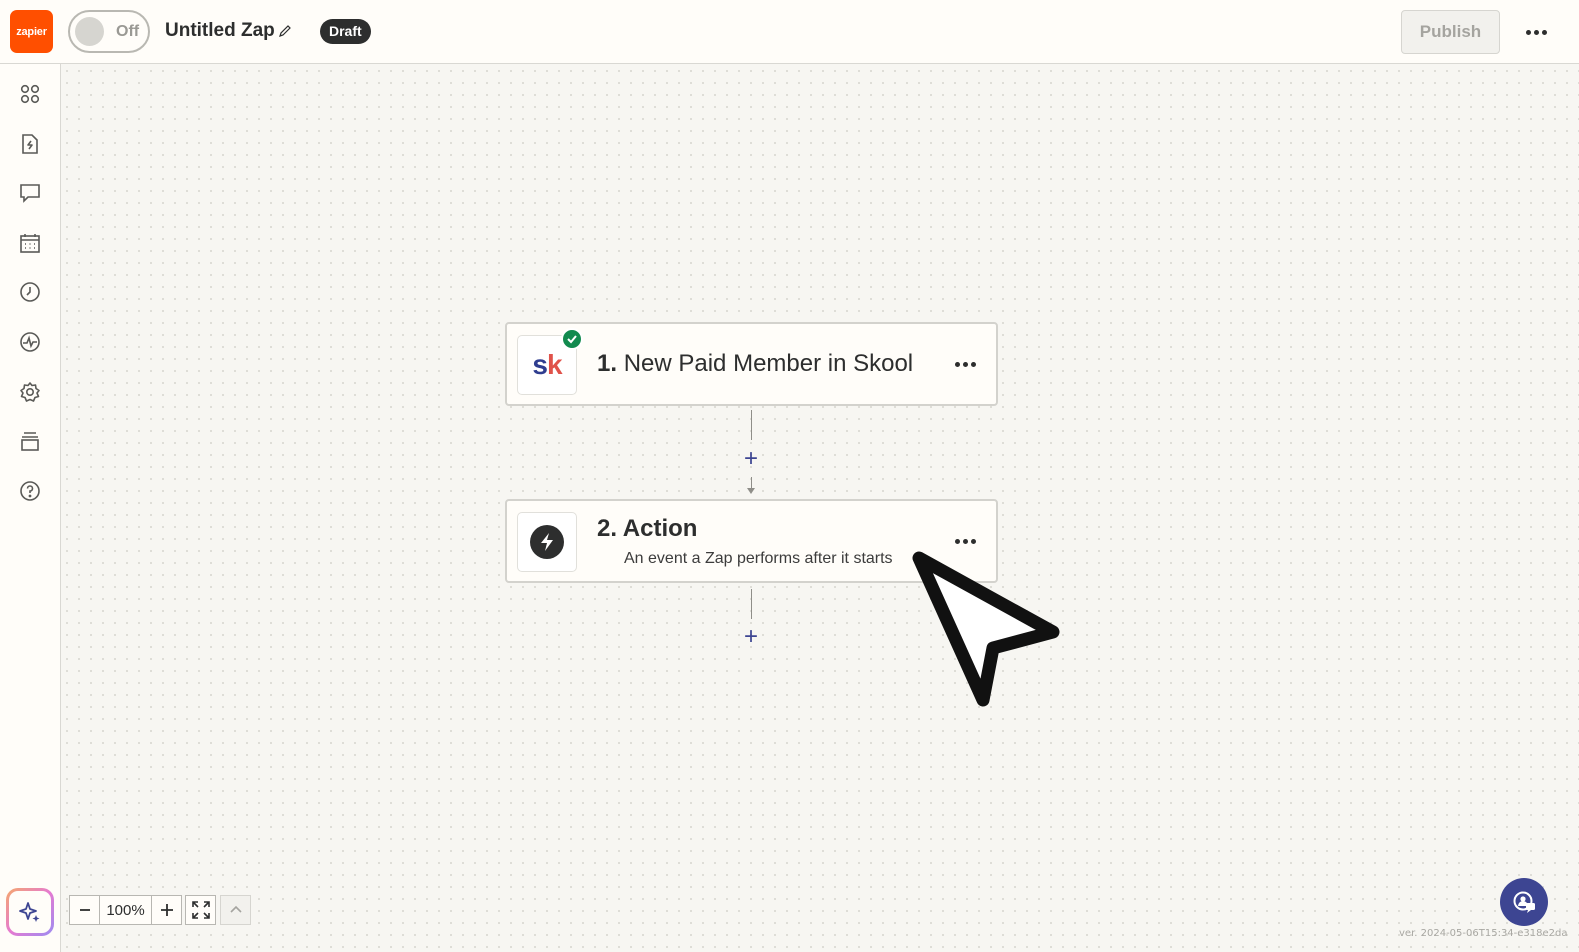  Describe the element at coordinates (30, 491) in the screenshot. I see `help-icon` at that location.